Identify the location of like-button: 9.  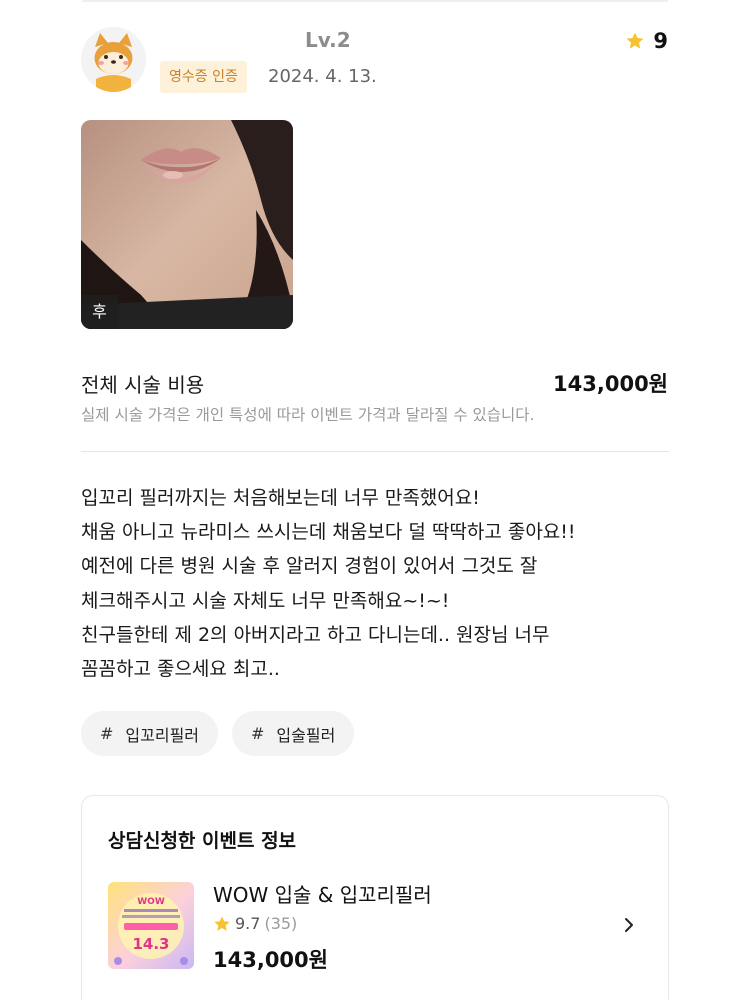
(646, 41).